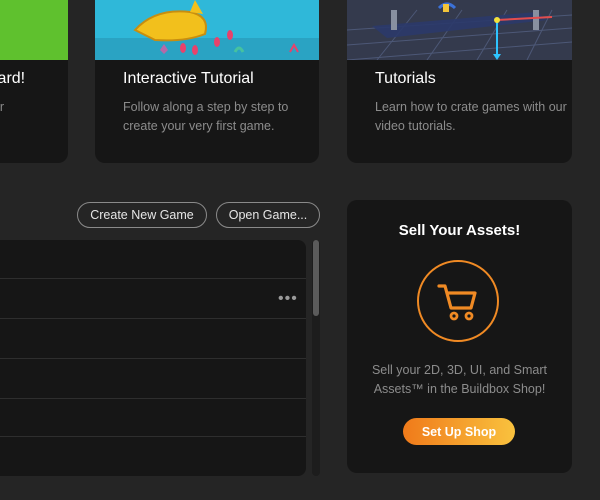 The height and width of the screenshot is (500, 600). Describe the element at coordinates (34, 30) in the screenshot. I see `wizard-thumbnail` at that location.